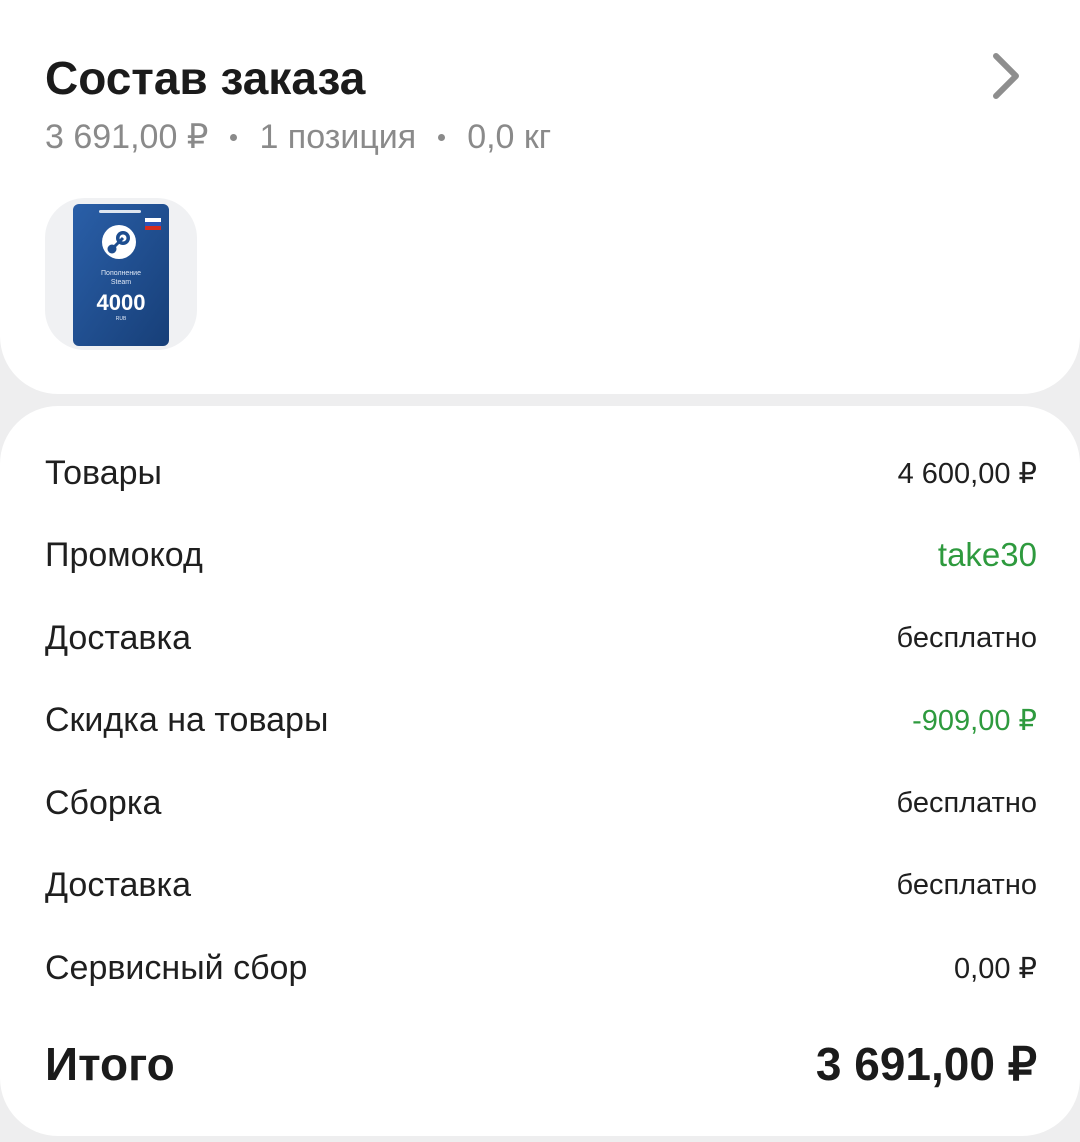  Describe the element at coordinates (153, 224) in the screenshot. I see `russia-flag-icon` at that location.